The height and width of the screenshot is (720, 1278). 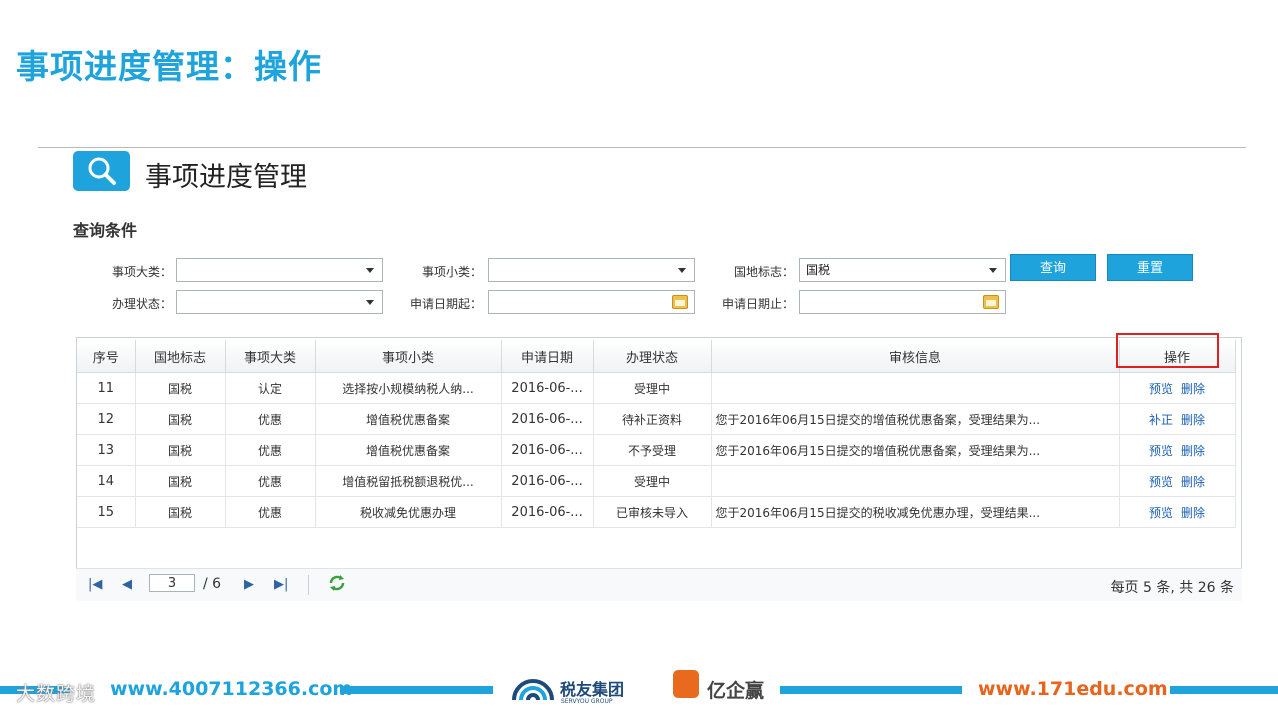 What do you see at coordinates (1053, 267) in the screenshot?
I see `query-button: 查询` at bounding box center [1053, 267].